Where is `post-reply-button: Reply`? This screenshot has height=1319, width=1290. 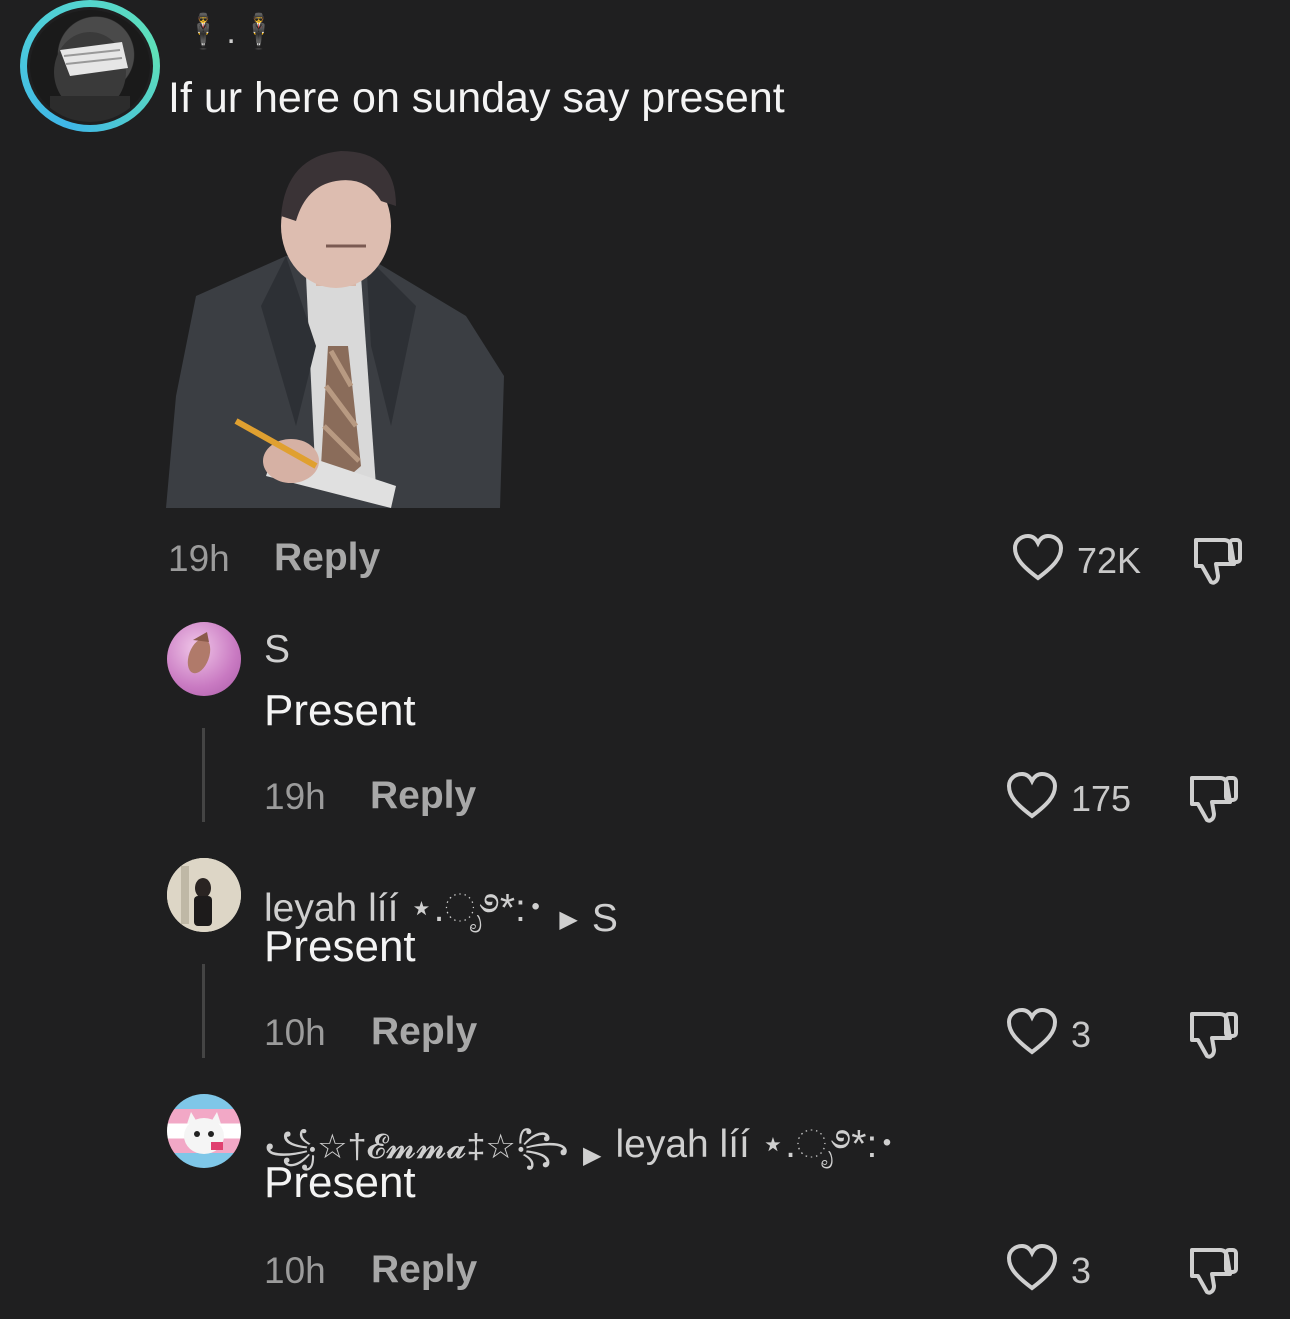 post-reply-button: Reply is located at coordinates (327, 558).